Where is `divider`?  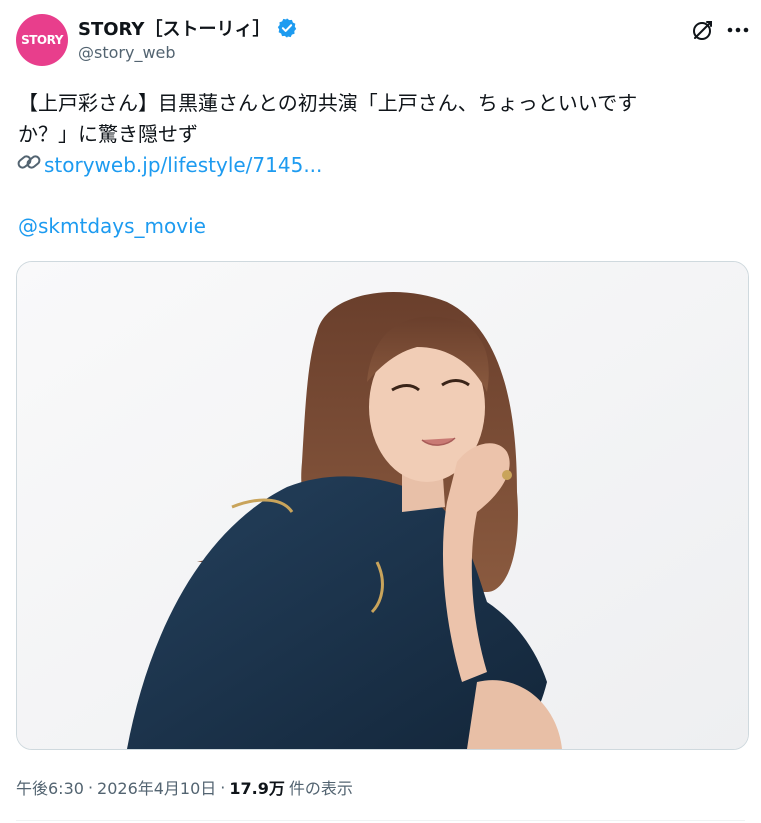
divider is located at coordinates (380, 820).